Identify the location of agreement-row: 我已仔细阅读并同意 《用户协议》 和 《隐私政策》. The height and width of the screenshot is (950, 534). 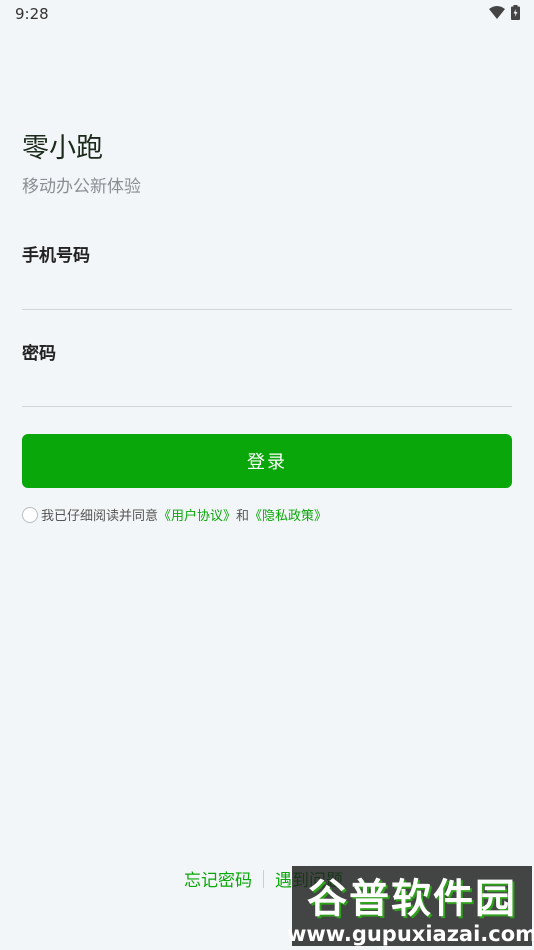
(174, 514).